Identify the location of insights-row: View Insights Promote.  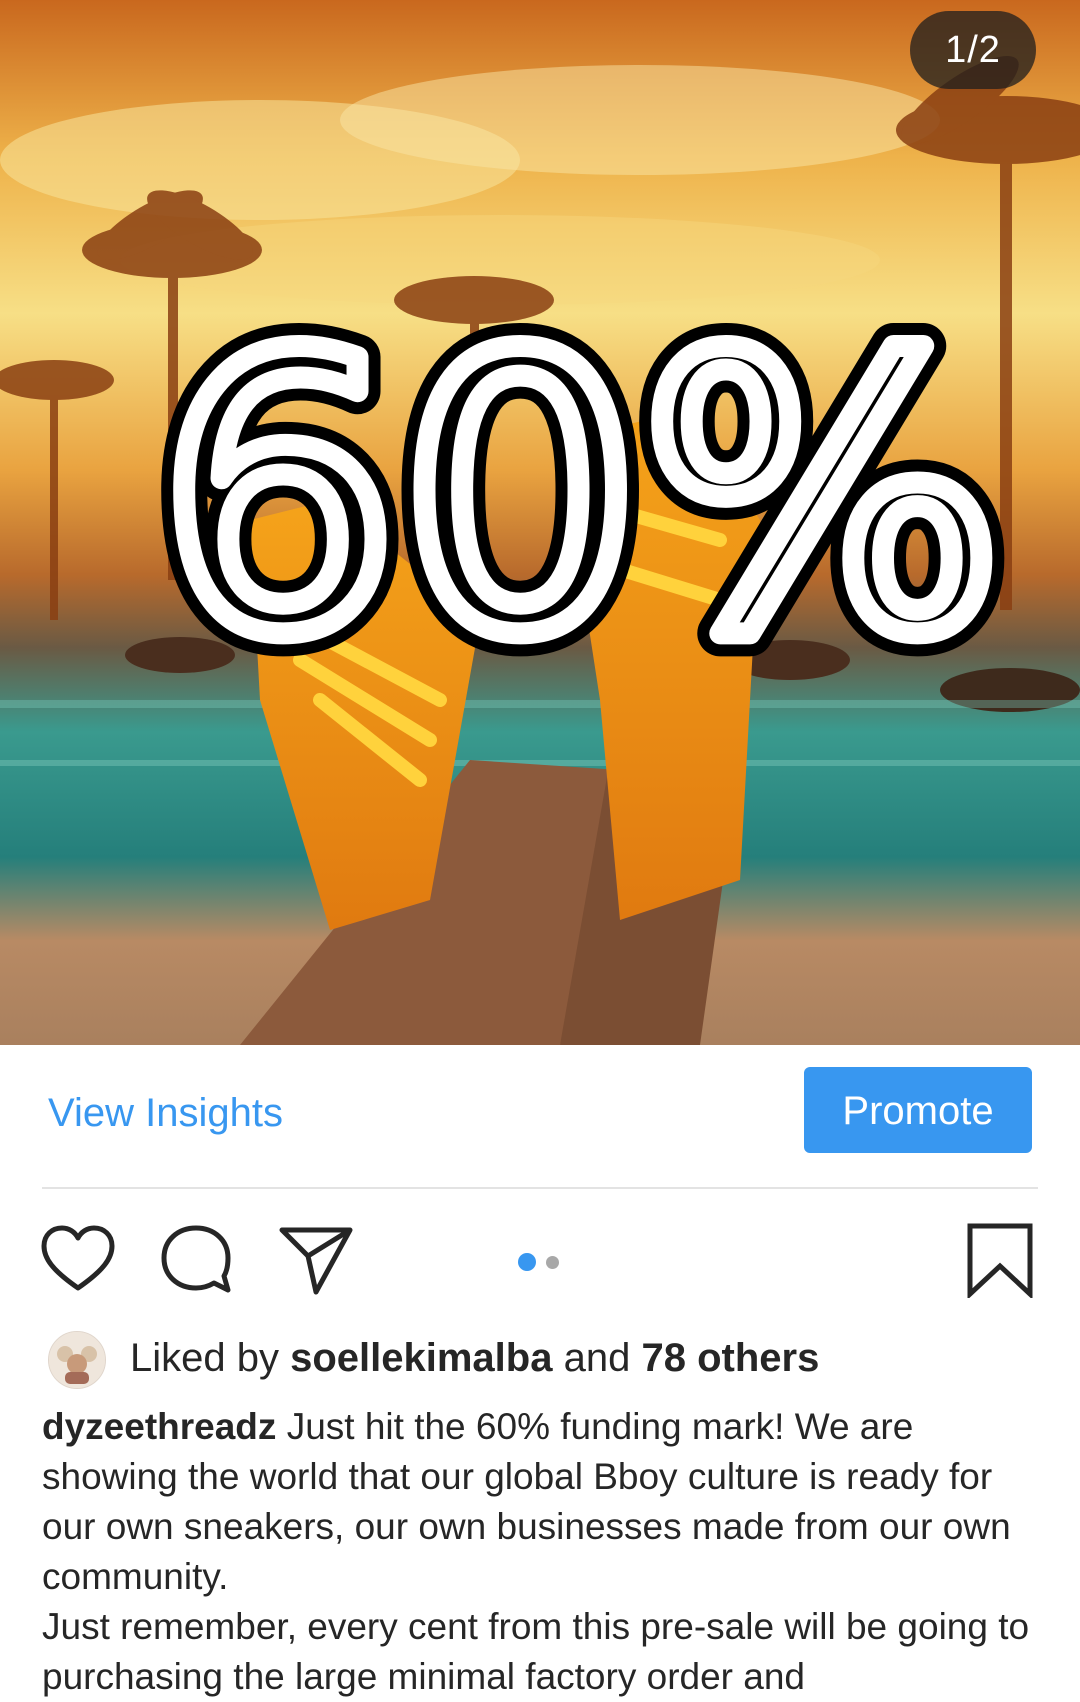
(540, 1116).